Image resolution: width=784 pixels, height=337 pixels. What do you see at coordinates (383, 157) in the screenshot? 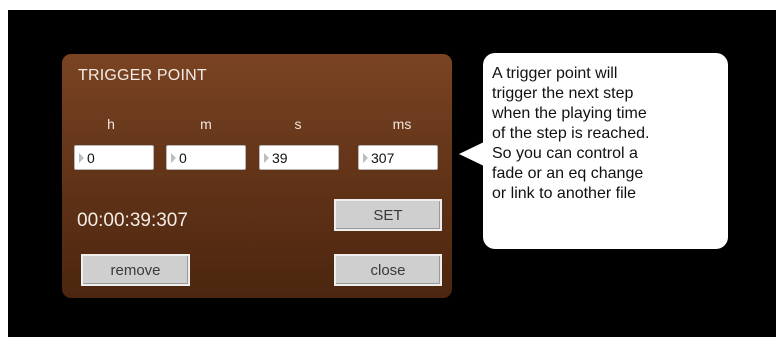
I see `milliseconds-value: 307` at bounding box center [383, 157].